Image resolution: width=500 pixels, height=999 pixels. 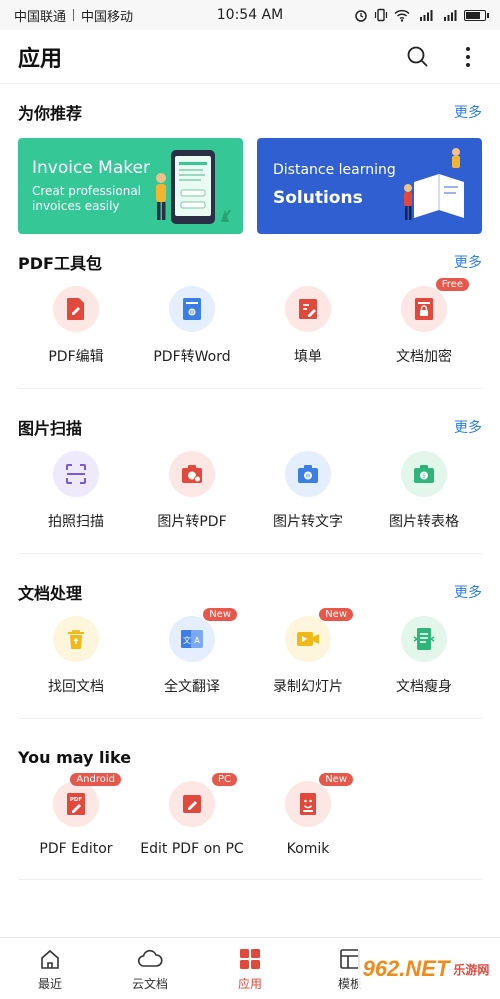 What do you see at coordinates (406, 968) in the screenshot?
I see `watermark-logo: 962.NET` at bounding box center [406, 968].